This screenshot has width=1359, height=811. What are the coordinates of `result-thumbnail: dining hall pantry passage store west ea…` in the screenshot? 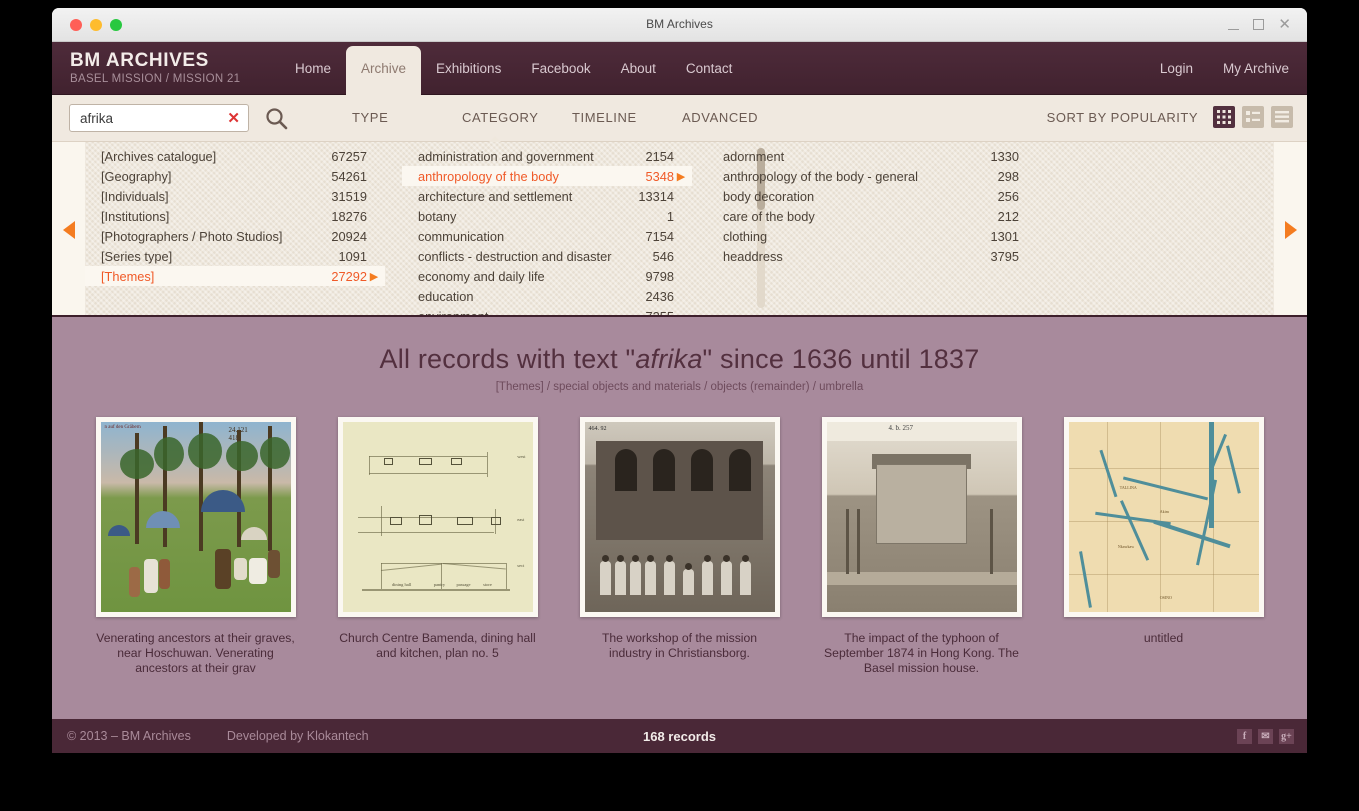 It's located at (437, 517).